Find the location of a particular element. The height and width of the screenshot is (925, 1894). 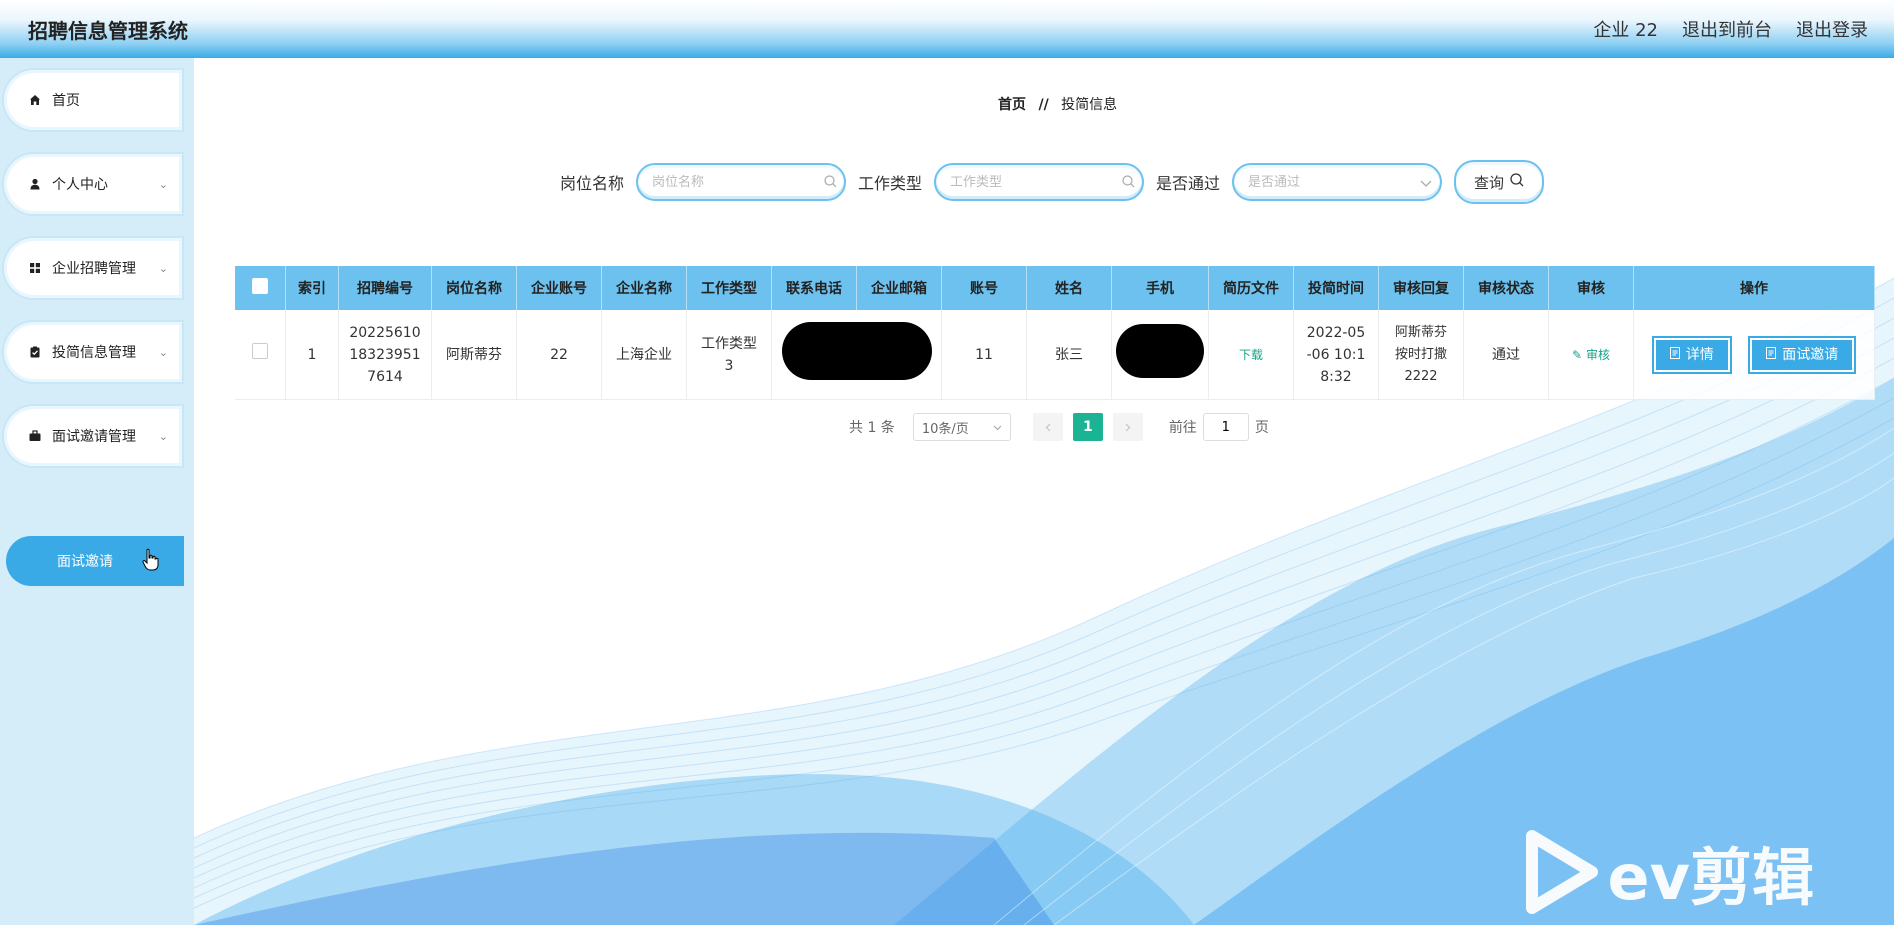

detail-button: 详情 is located at coordinates (1691, 354).